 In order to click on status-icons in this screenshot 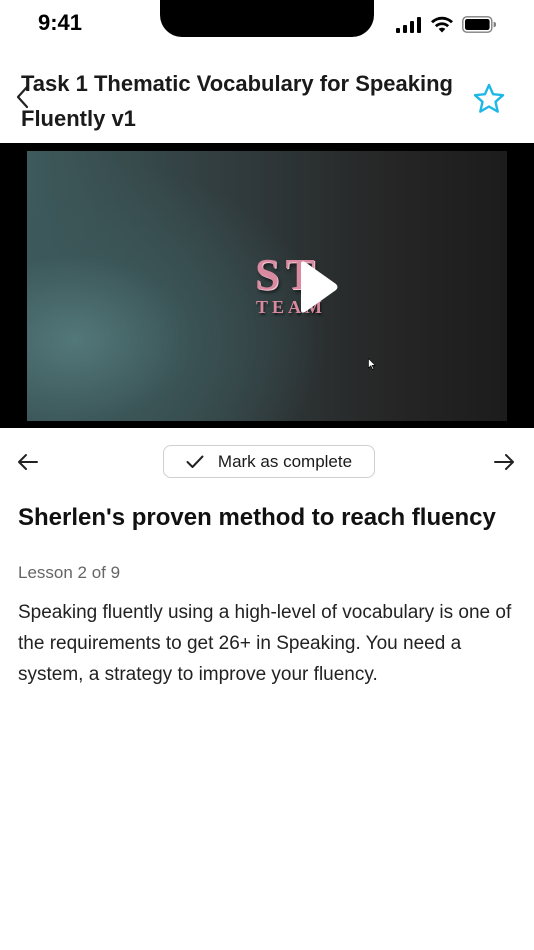, I will do `click(446, 24)`.